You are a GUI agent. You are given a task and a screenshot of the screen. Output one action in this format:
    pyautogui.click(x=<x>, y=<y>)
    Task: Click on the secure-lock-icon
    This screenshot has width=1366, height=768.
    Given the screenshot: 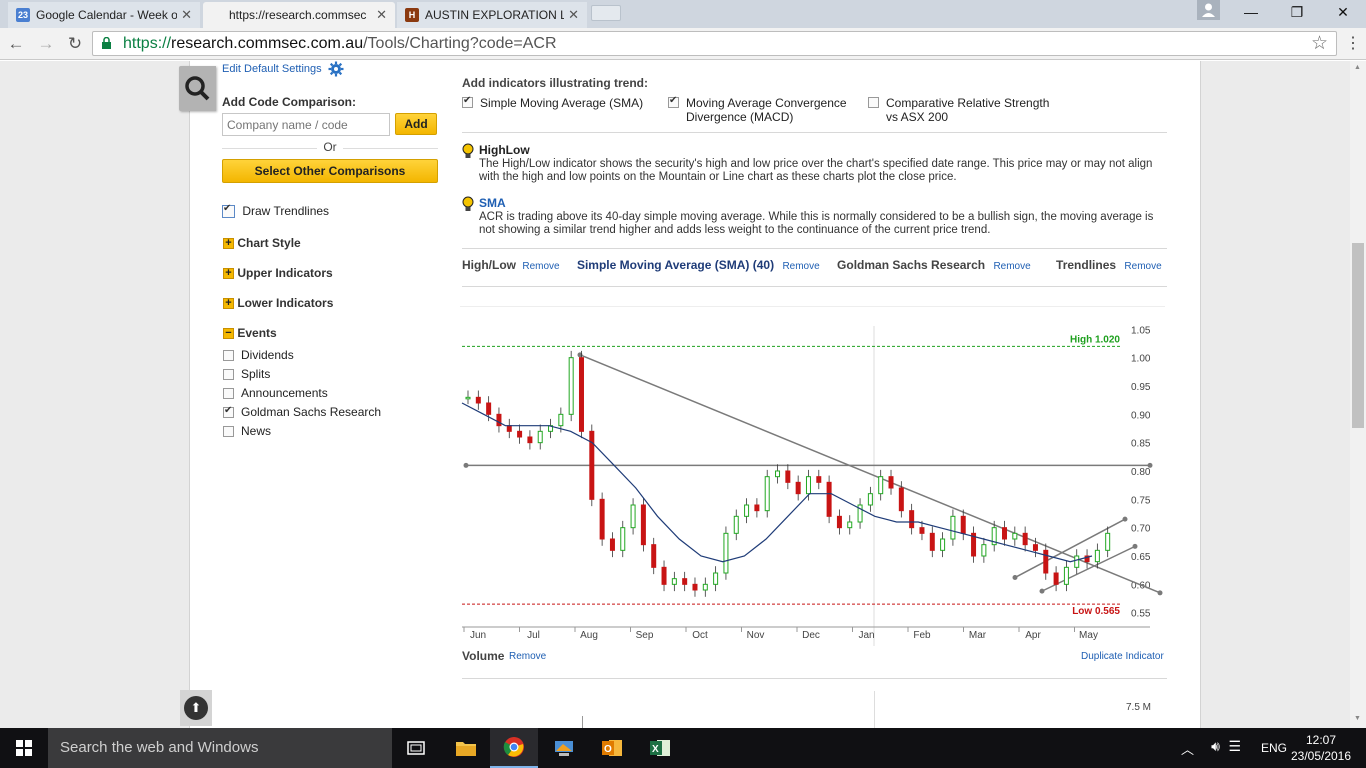 What is the action you would take?
    pyautogui.click(x=106, y=43)
    